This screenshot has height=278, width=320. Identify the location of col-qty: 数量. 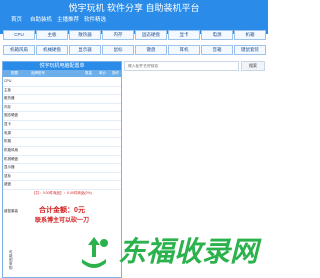
(88, 73).